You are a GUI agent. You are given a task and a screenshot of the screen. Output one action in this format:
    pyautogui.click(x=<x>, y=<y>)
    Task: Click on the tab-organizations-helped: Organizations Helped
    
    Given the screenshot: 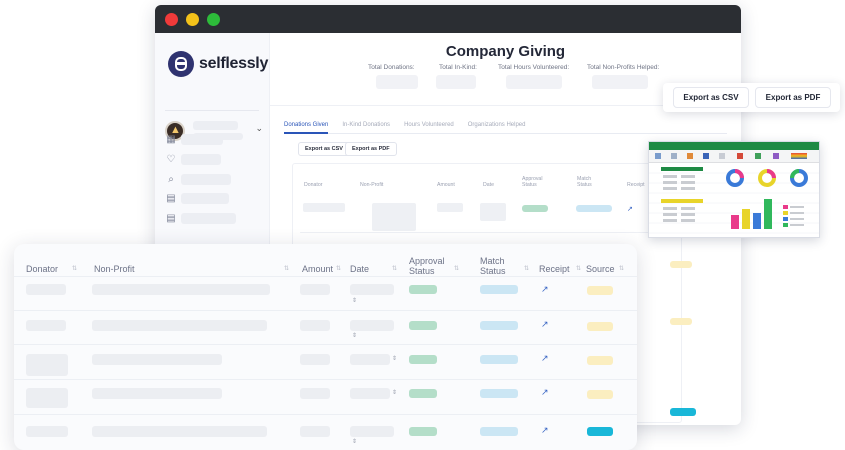 What is the action you would take?
    pyautogui.click(x=497, y=125)
    